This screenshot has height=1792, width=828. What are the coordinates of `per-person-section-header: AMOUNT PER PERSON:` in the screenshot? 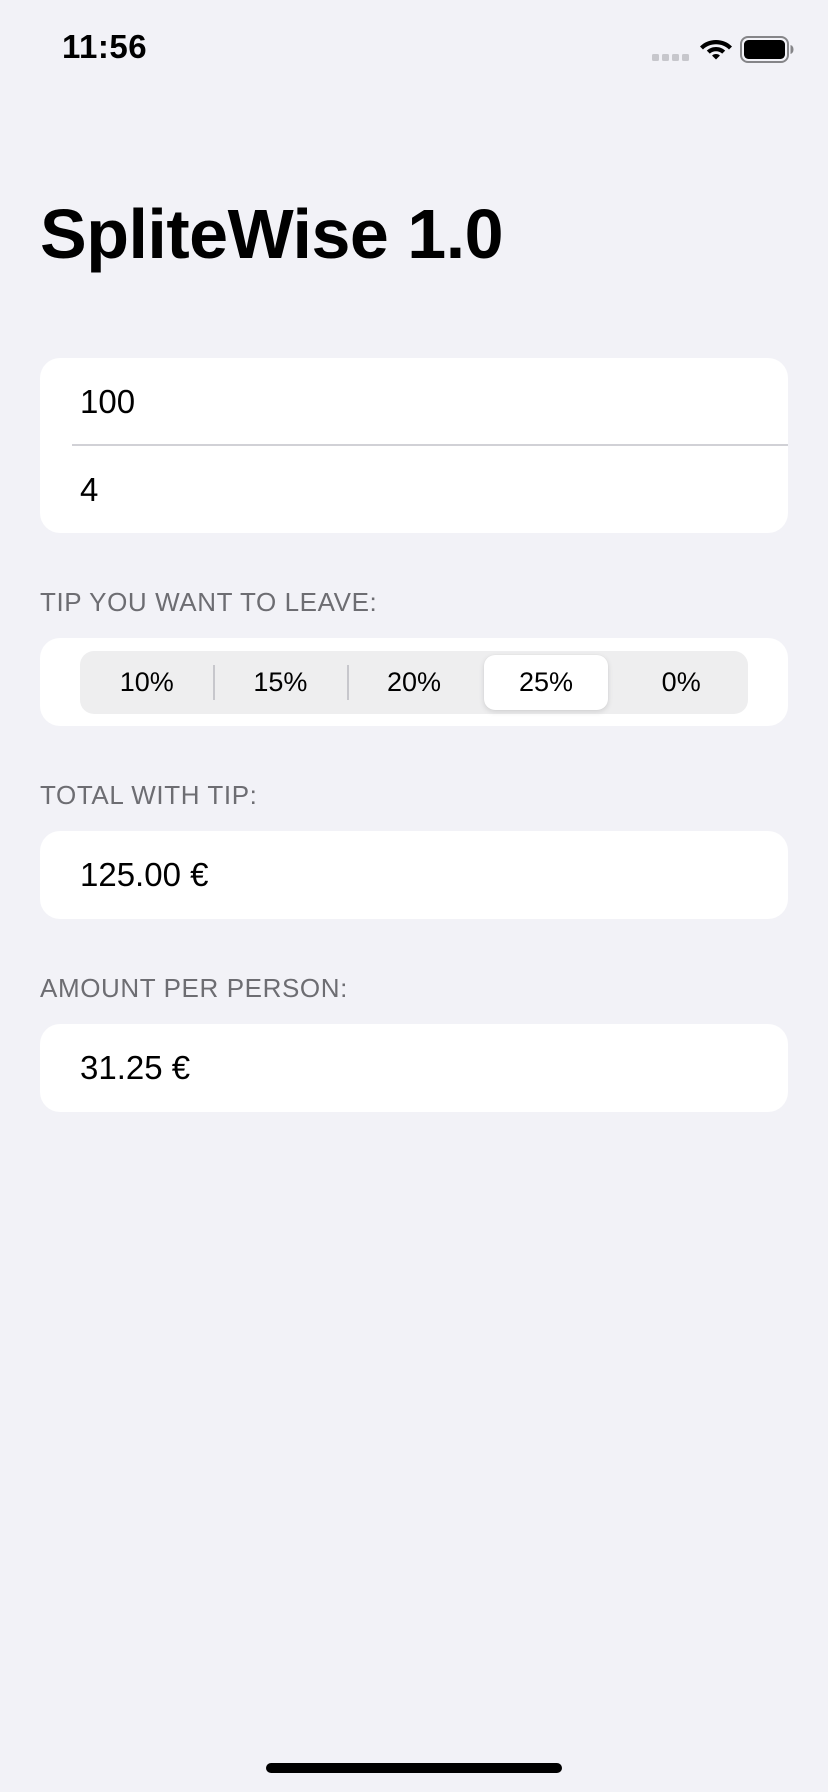 It's located at (194, 988).